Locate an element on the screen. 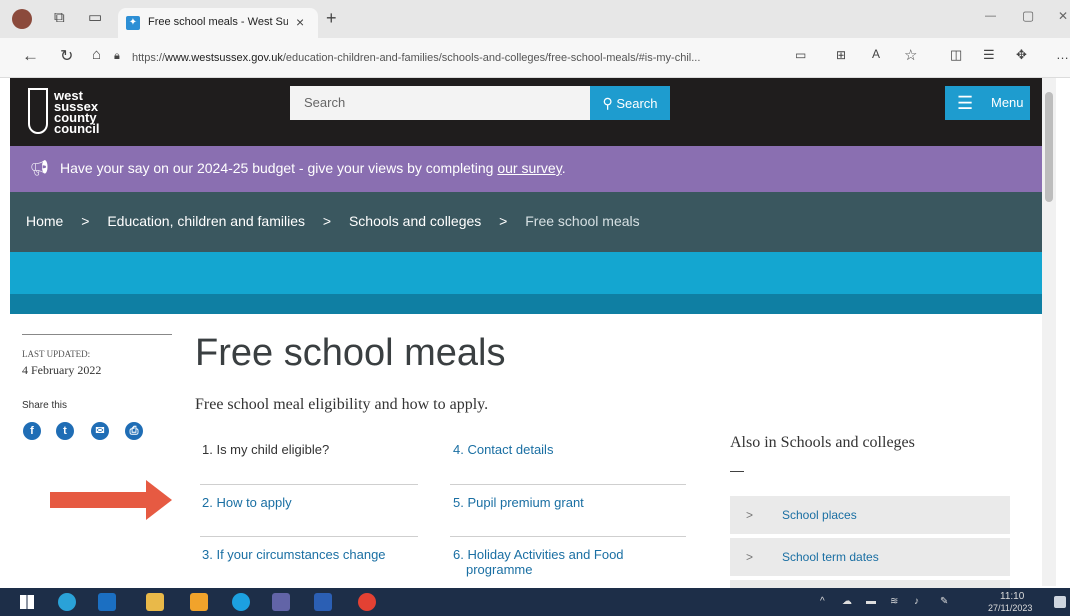 This screenshot has width=1070, height=616. toc-item-6: 6. Holiday Activities and Food programme is located at coordinates (564, 562).